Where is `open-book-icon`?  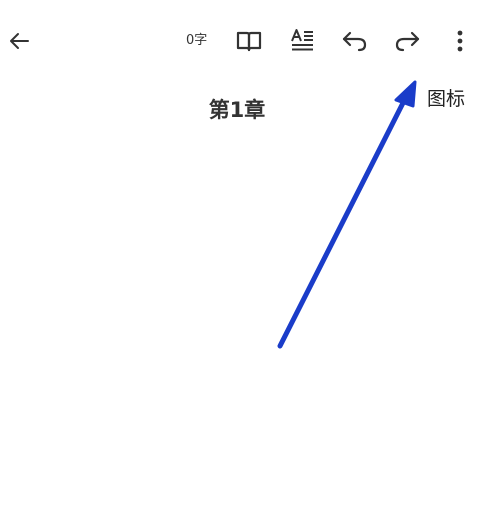 open-book-icon is located at coordinates (249, 41).